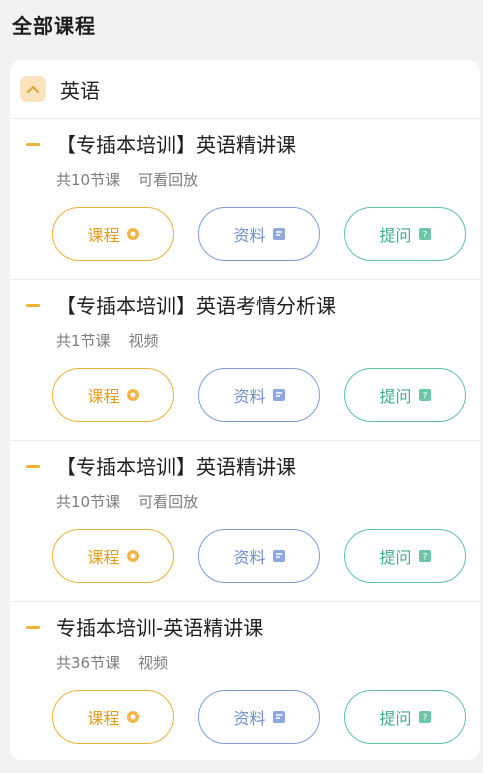 Image resolution: width=483 pixels, height=773 pixels. What do you see at coordinates (88, 663) in the screenshot?
I see `lesson-count: 共36节课` at bounding box center [88, 663].